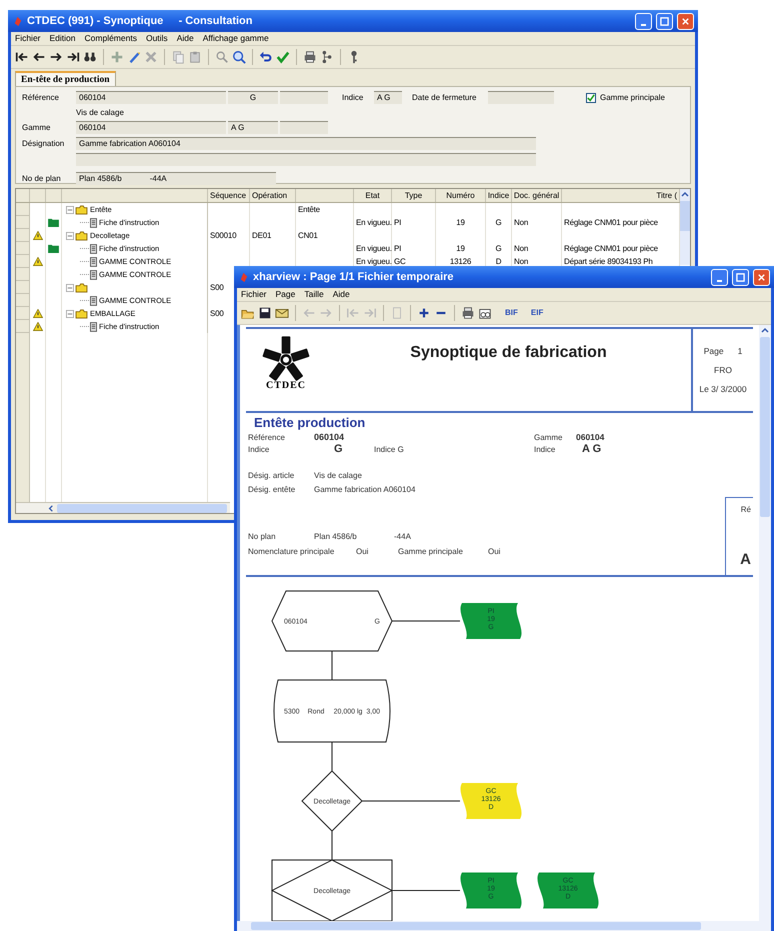 The width and height of the screenshot is (774, 931). Describe the element at coordinates (178, 57) in the screenshot. I see `copy-icon` at that location.